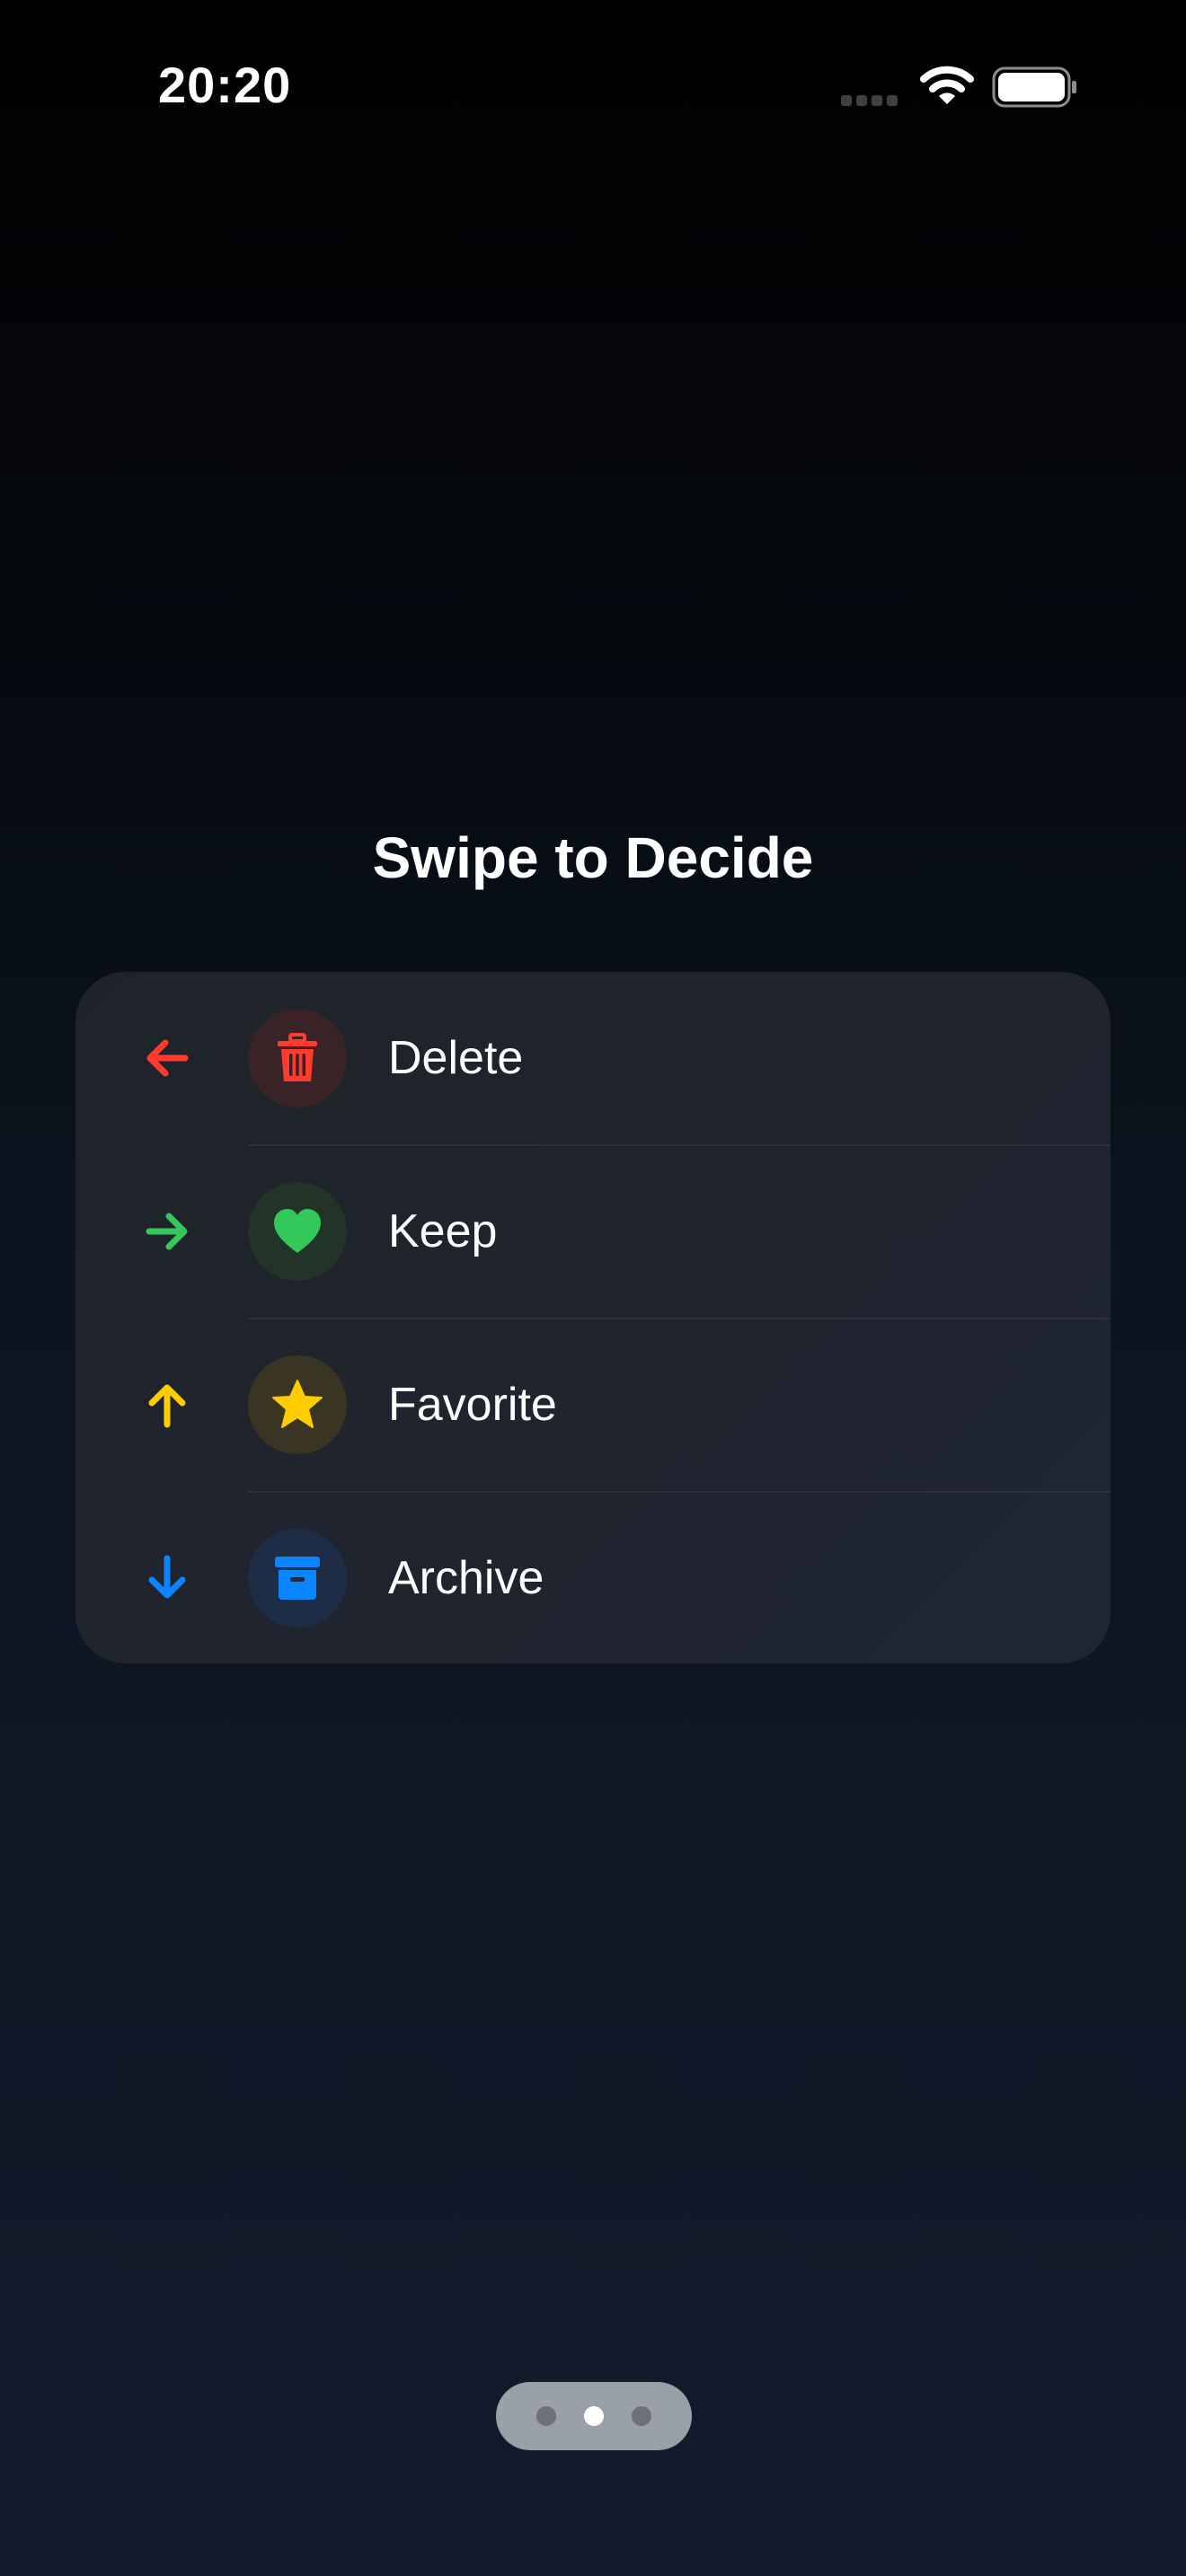  Describe the element at coordinates (167, 1058) in the screenshot. I see `arrow-left-icon` at that location.